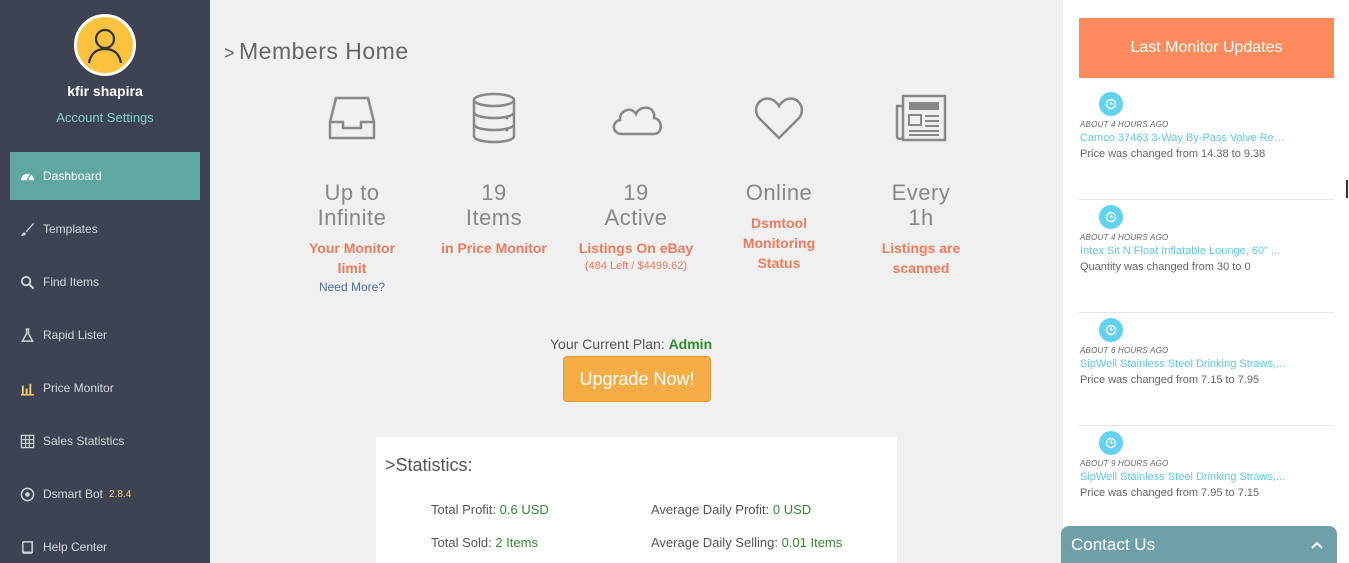  What do you see at coordinates (71, 282) in the screenshot?
I see `sidebar-item-label: Find Items` at bounding box center [71, 282].